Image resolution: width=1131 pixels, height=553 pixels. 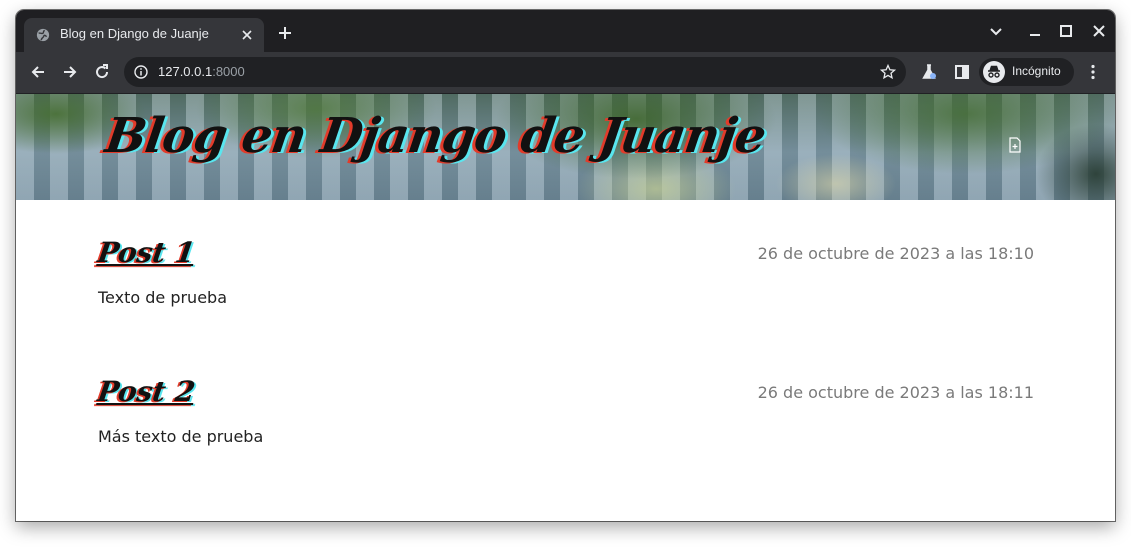 I want to click on blog-title: Blog en Django de Juanje, so click(x=435, y=136).